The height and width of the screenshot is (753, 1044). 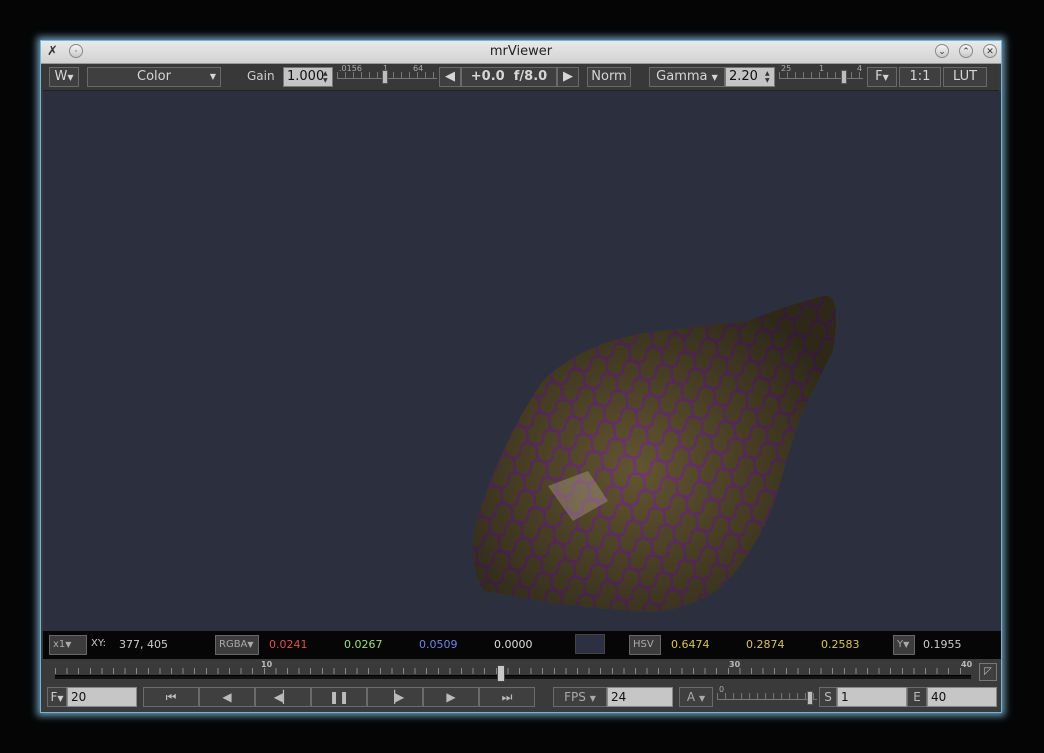 I want to click on hsv-menu-label: HSV, so click(x=643, y=644).